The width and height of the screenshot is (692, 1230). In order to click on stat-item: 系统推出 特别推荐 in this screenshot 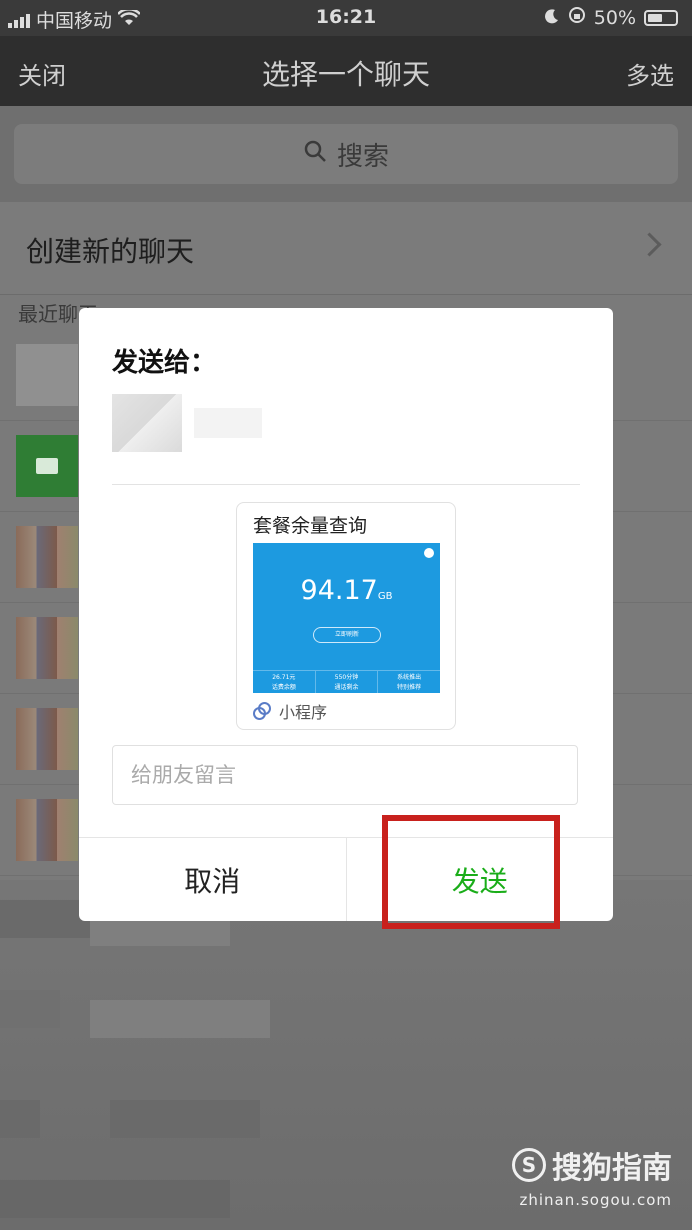, I will do `click(408, 682)`.